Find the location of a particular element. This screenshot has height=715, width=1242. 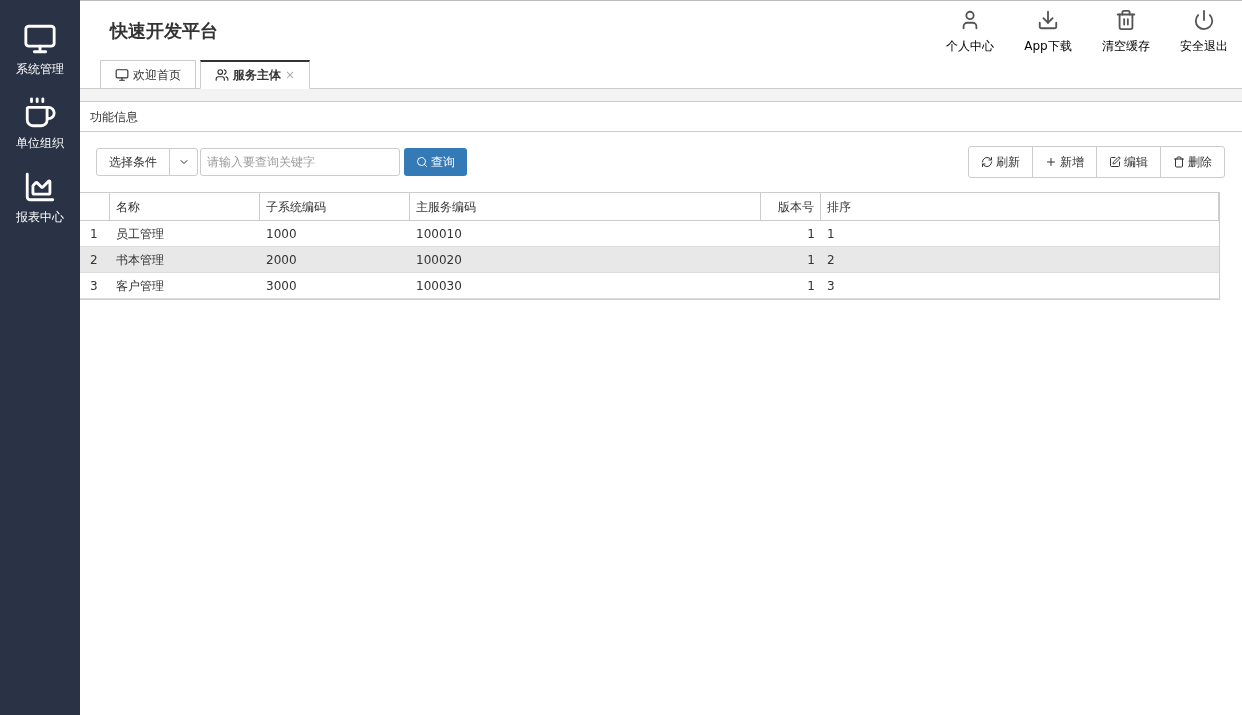

tab: 欢迎首页 is located at coordinates (148, 74).